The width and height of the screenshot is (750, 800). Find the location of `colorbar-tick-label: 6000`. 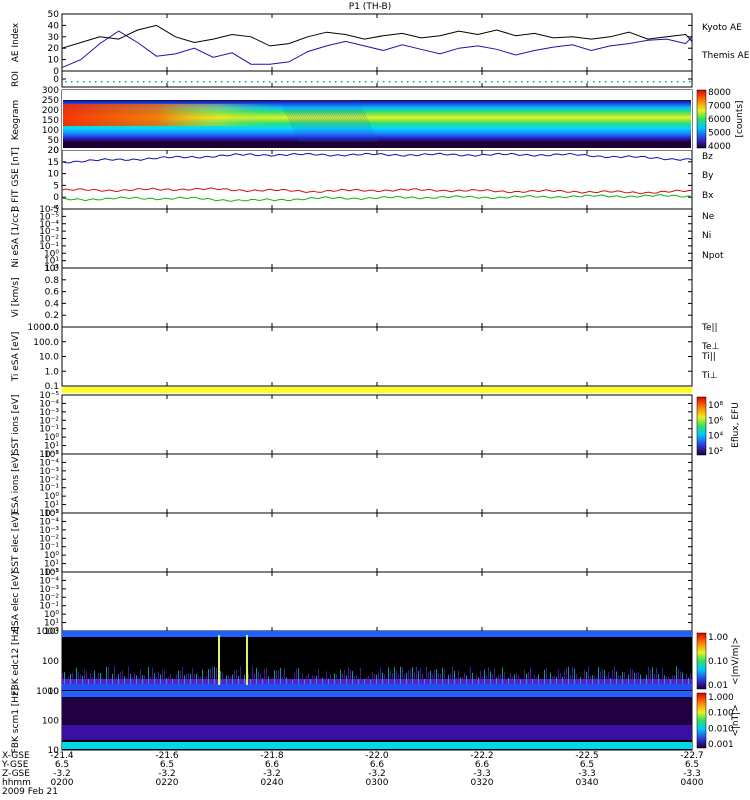

colorbar-tick-label: 6000 is located at coordinates (719, 120).